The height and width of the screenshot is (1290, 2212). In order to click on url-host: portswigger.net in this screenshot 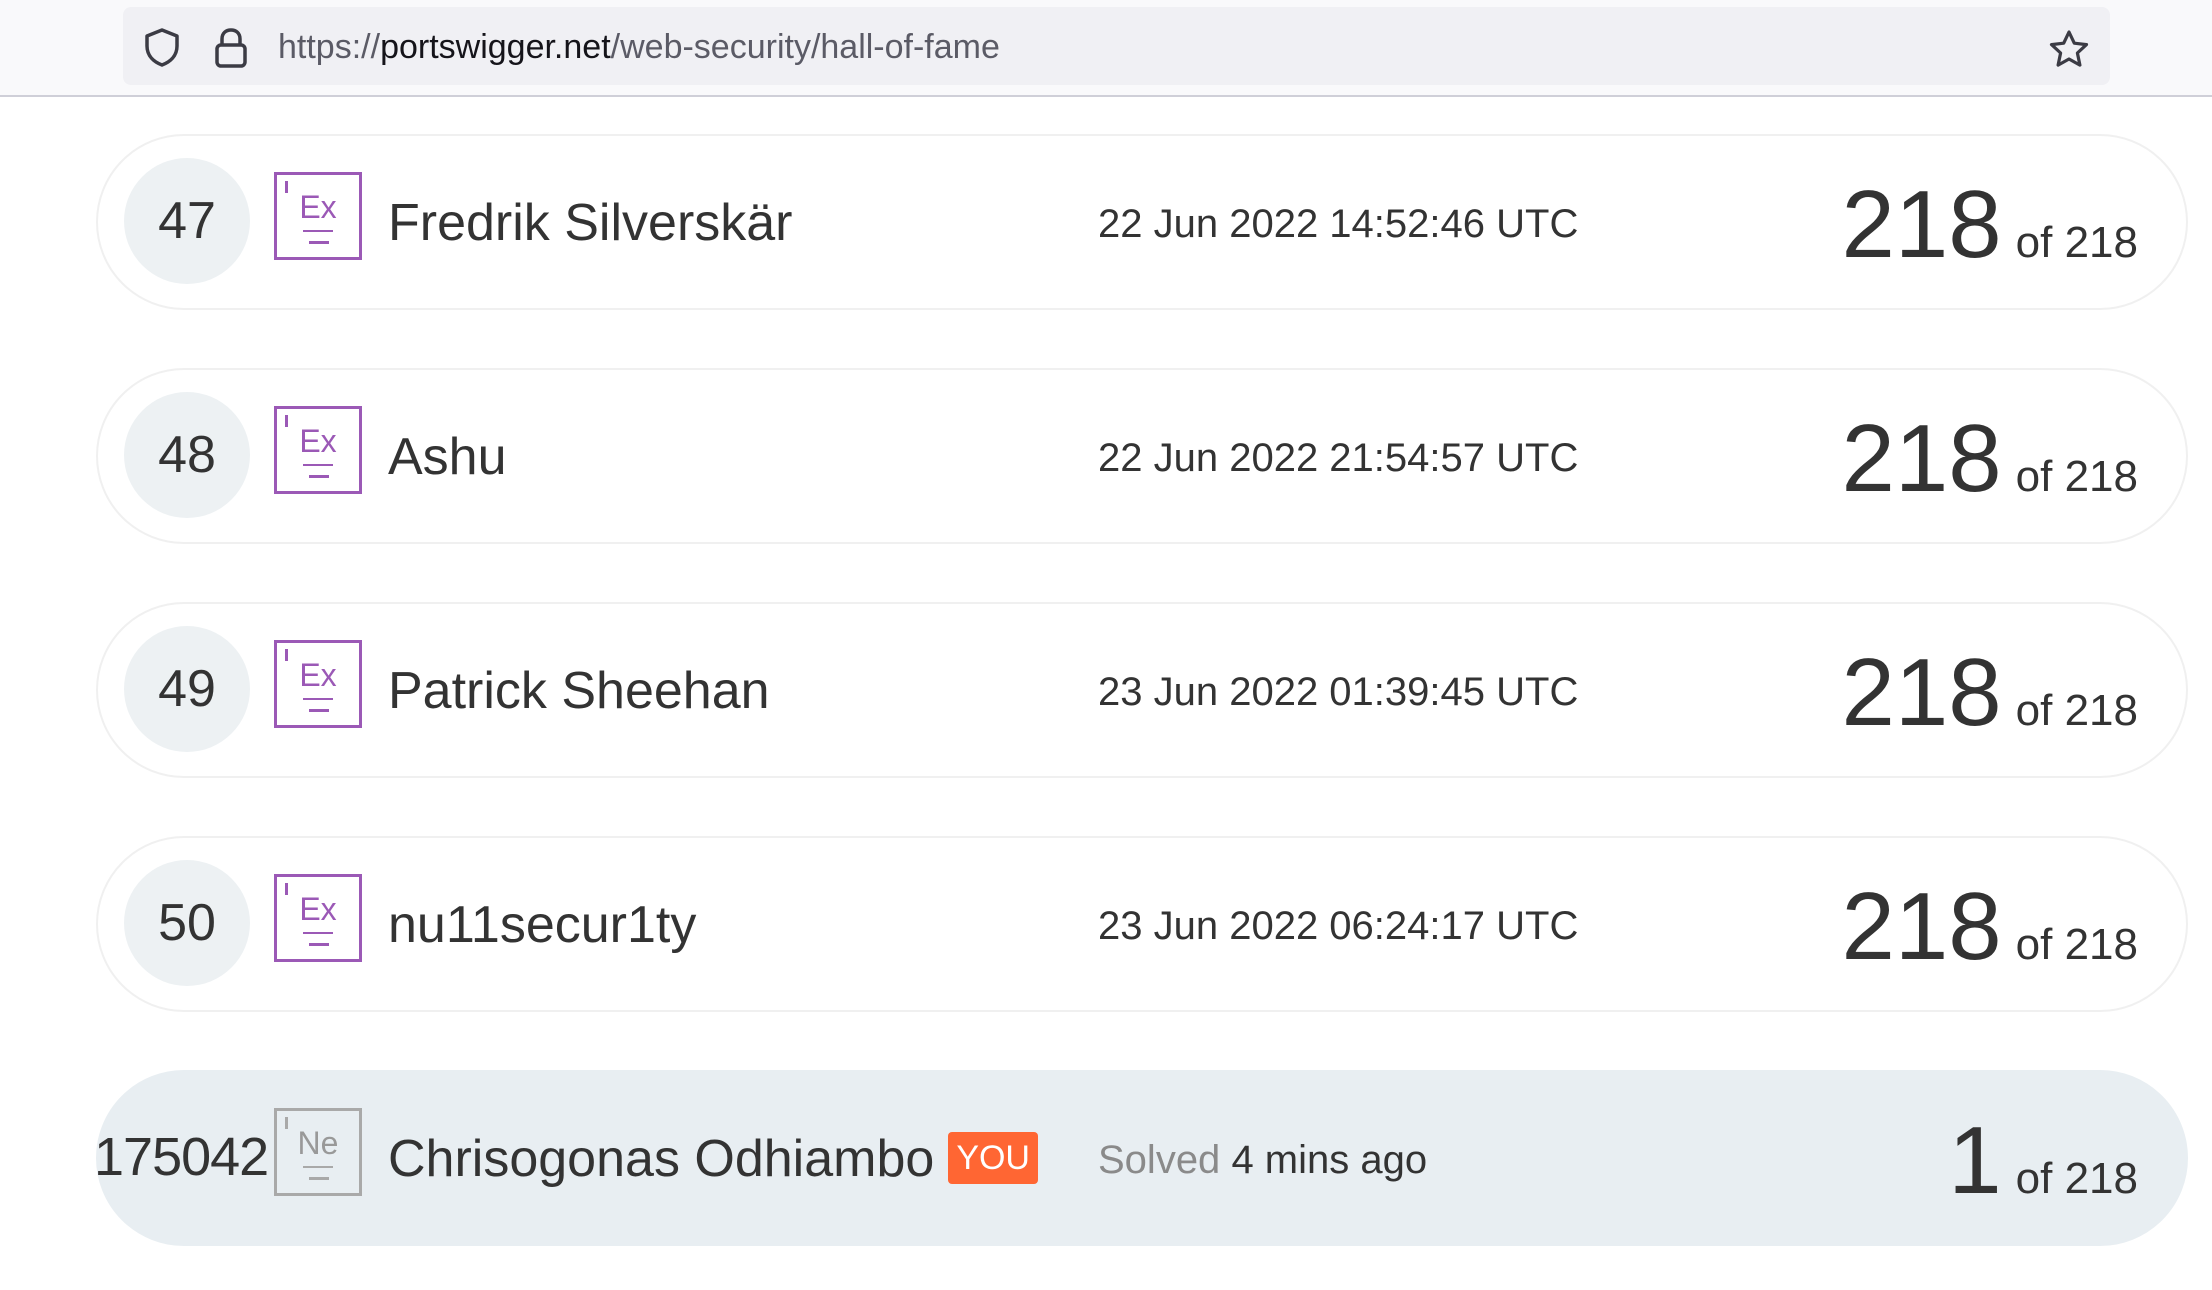, I will do `click(495, 47)`.